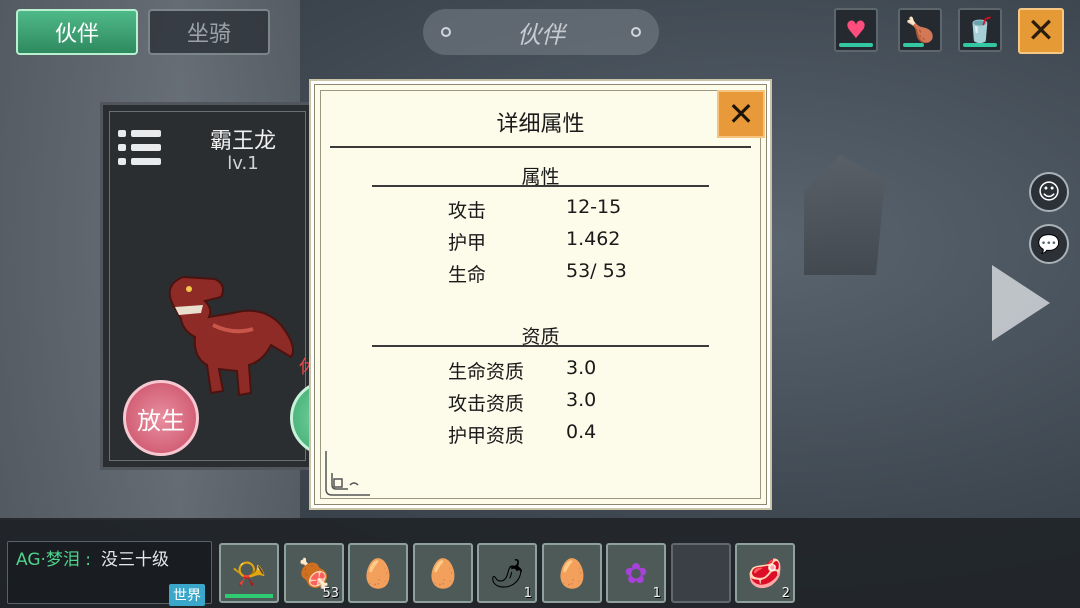 The height and width of the screenshot is (608, 1080). I want to click on chat-box: AG·梦泪 : 没三十级 世界, so click(109, 573).